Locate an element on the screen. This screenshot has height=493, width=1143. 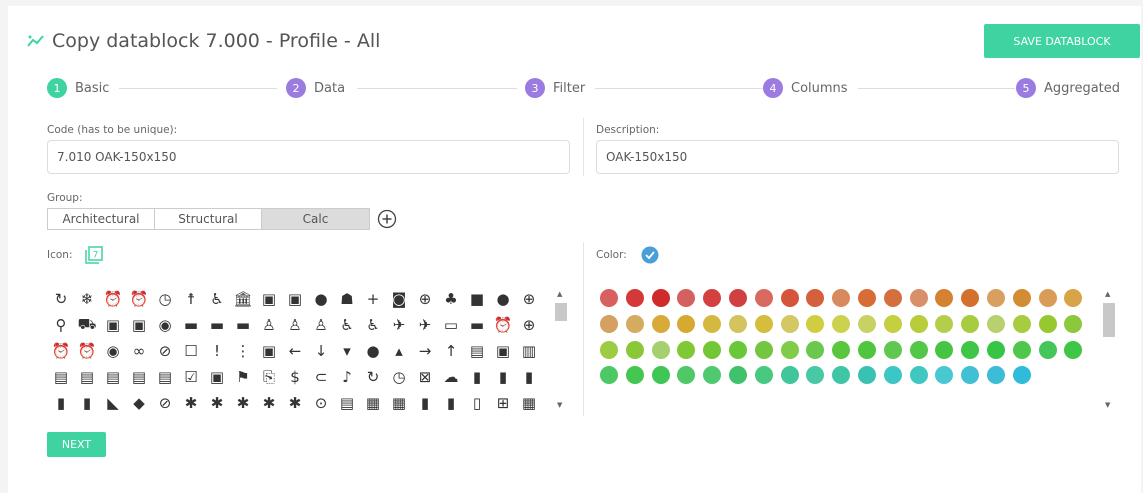
icon-option: → is located at coordinates (425, 351).